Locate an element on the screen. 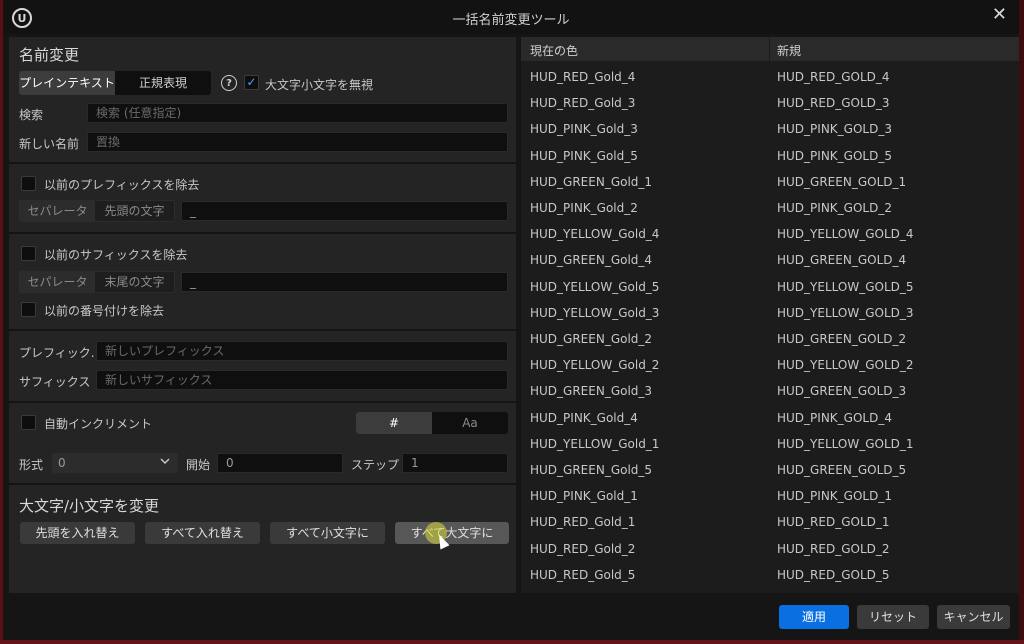 The height and width of the screenshot is (644, 1024). all-uppercase-button: すべて大文字に is located at coordinates (452, 533).